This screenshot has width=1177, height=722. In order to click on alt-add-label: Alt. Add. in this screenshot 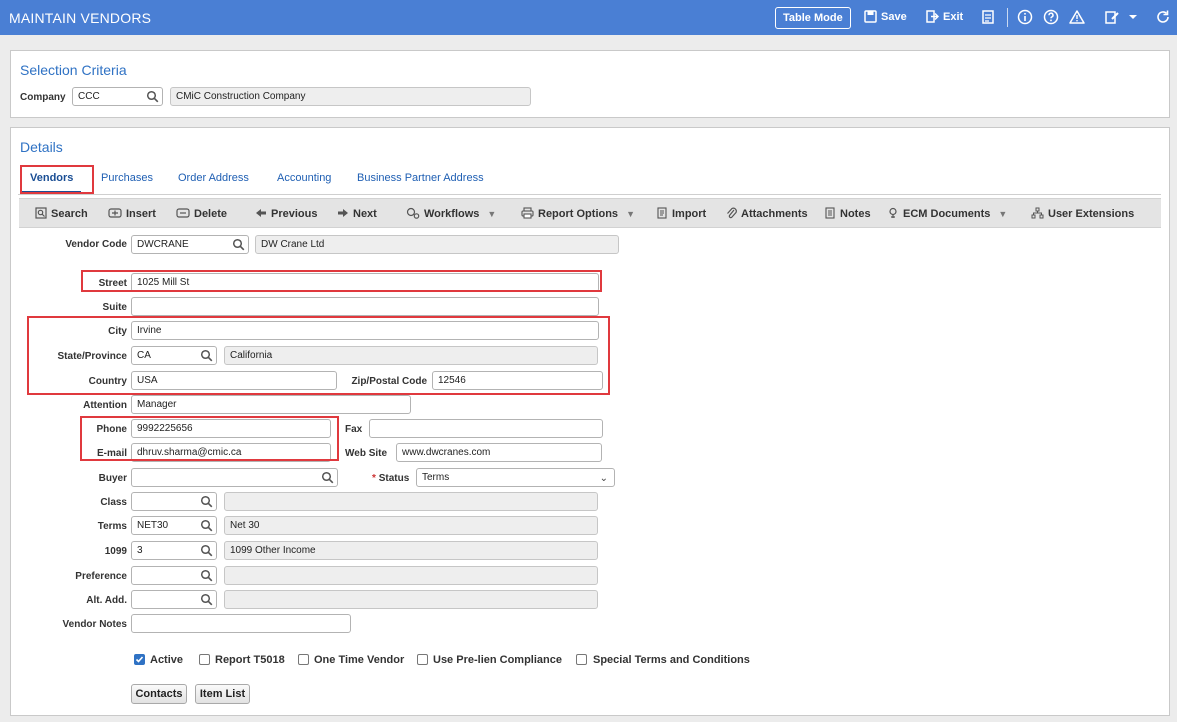, I will do `click(106, 600)`.